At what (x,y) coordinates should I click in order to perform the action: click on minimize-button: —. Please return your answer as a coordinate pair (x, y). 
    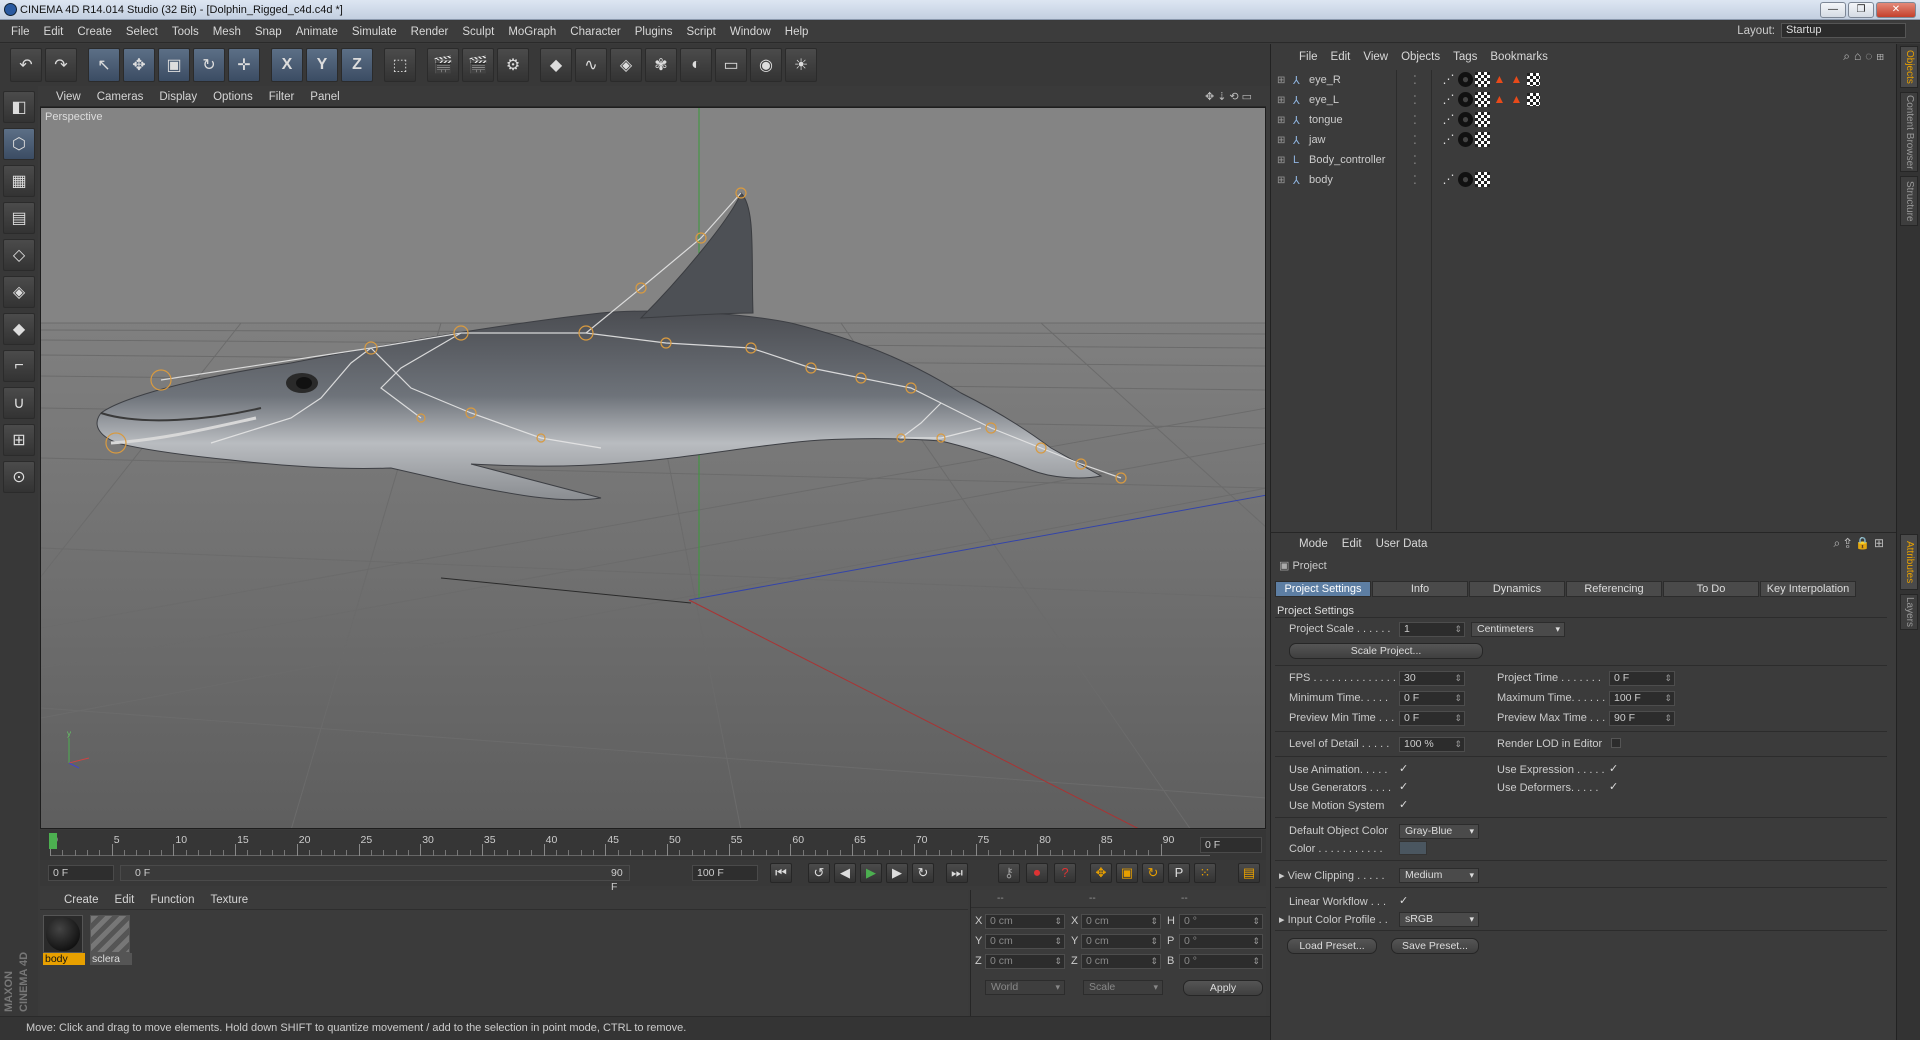
    Looking at the image, I should click on (1833, 10).